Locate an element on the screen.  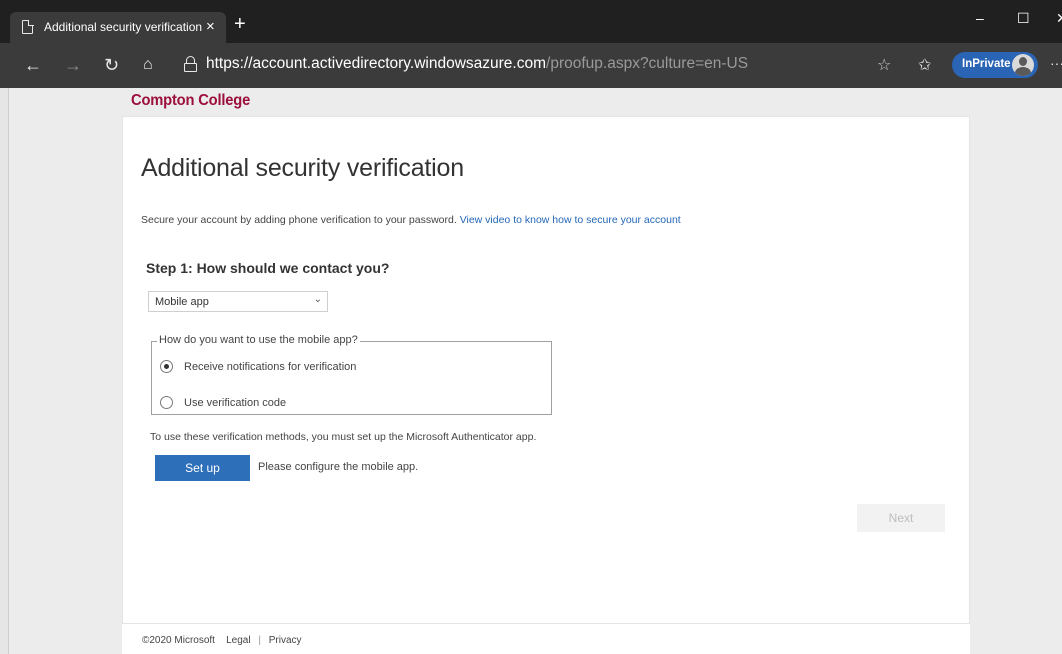
page-title: Additional security verification is located at coordinates (302, 168).